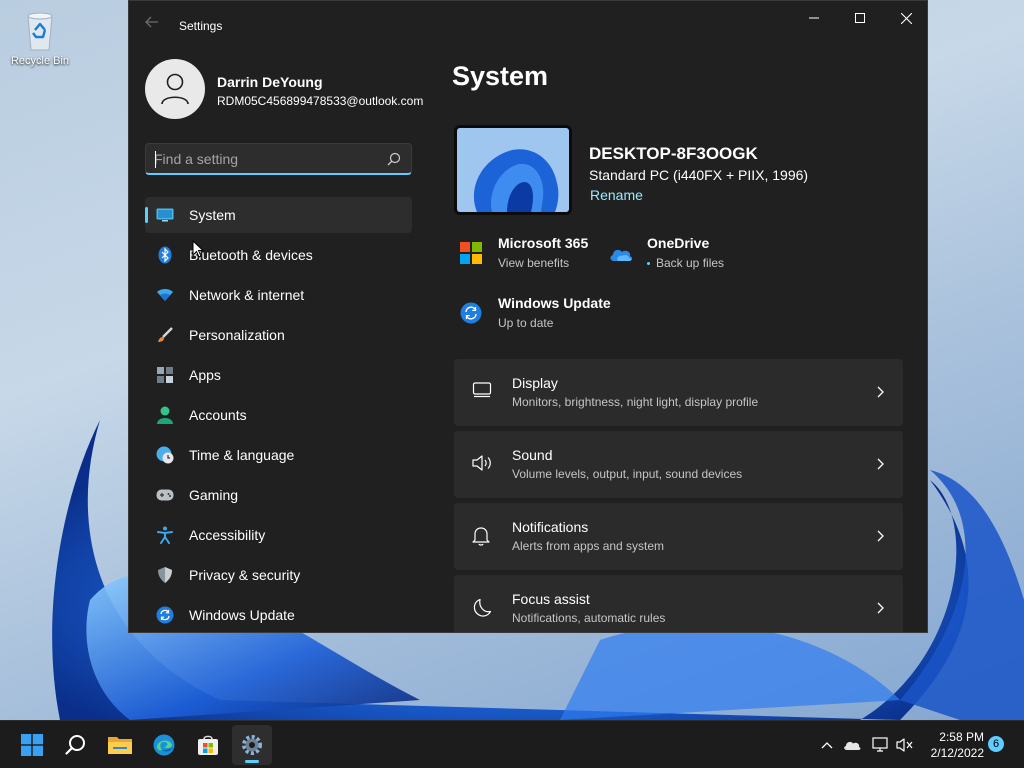  I want to click on sidebar-item-personalization: Personalization, so click(278, 335).